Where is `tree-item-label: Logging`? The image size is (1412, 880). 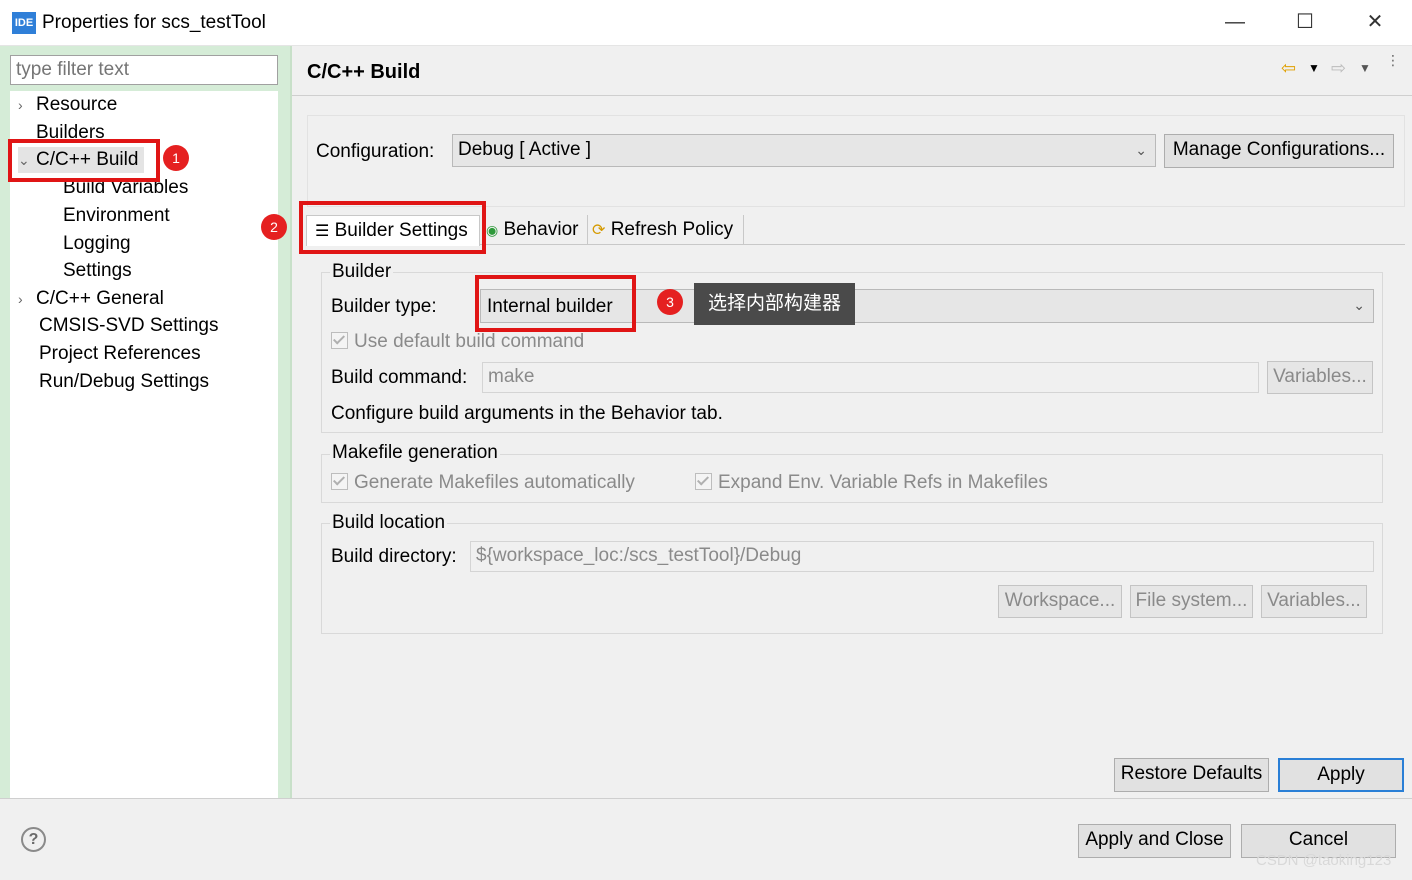
tree-item-label: Logging is located at coordinates (97, 243).